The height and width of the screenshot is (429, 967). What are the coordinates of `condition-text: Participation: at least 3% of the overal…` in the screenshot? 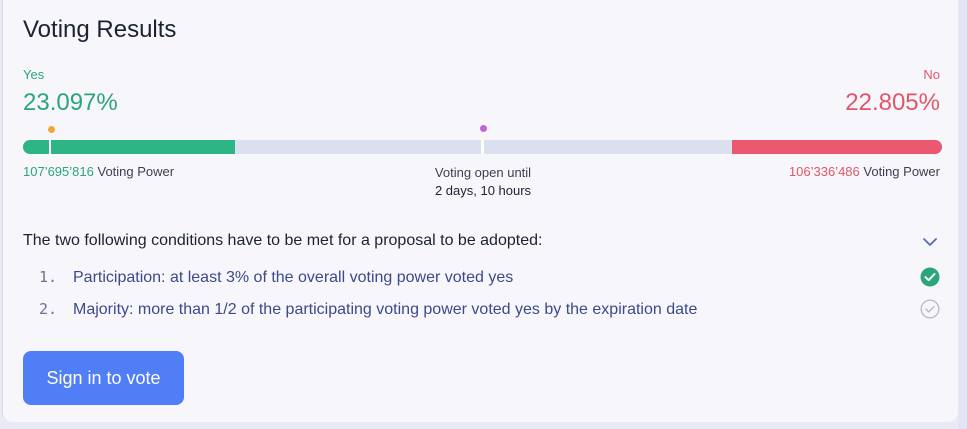 It's located at (293, 277).